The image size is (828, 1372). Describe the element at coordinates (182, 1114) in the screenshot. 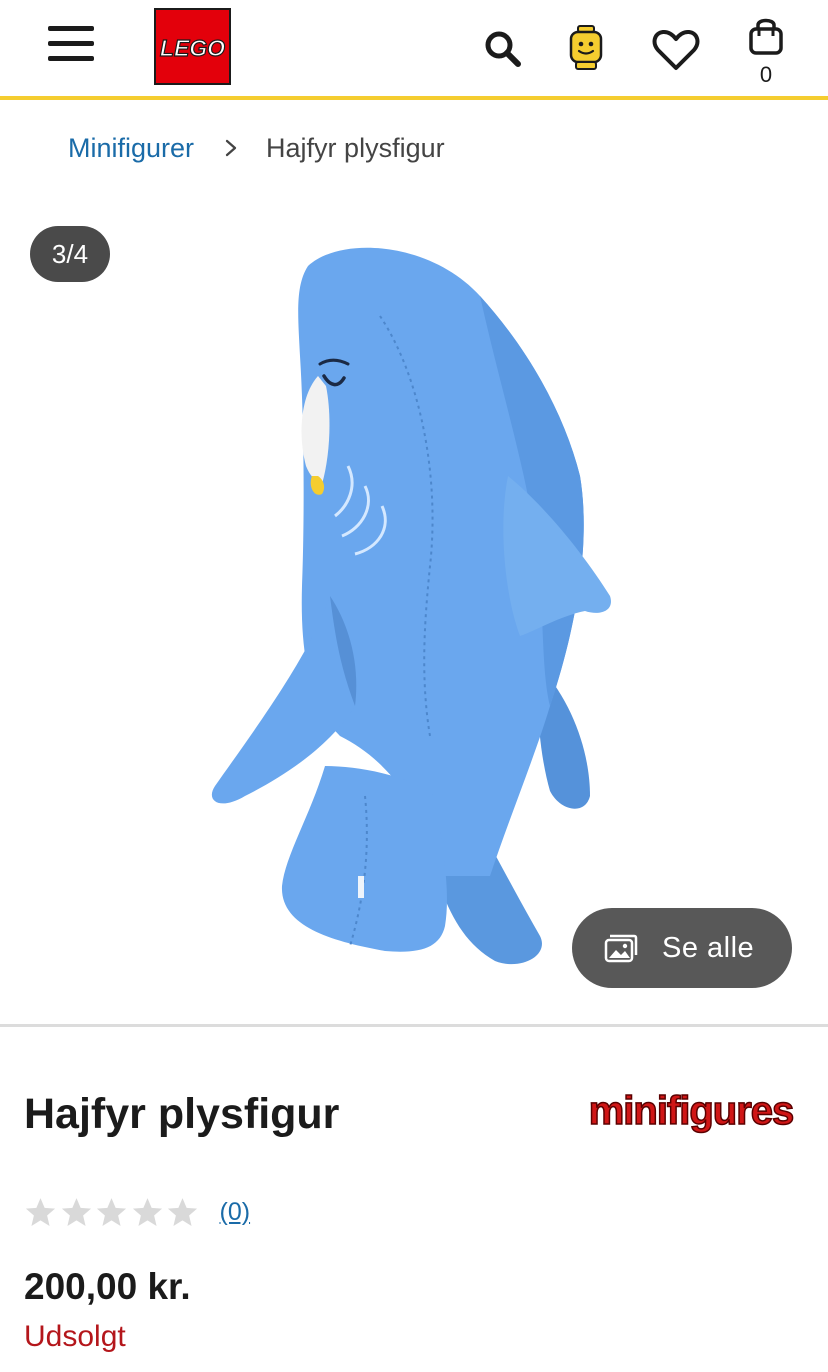

I see `product-title: Hajfyr plysfigur` at that location.